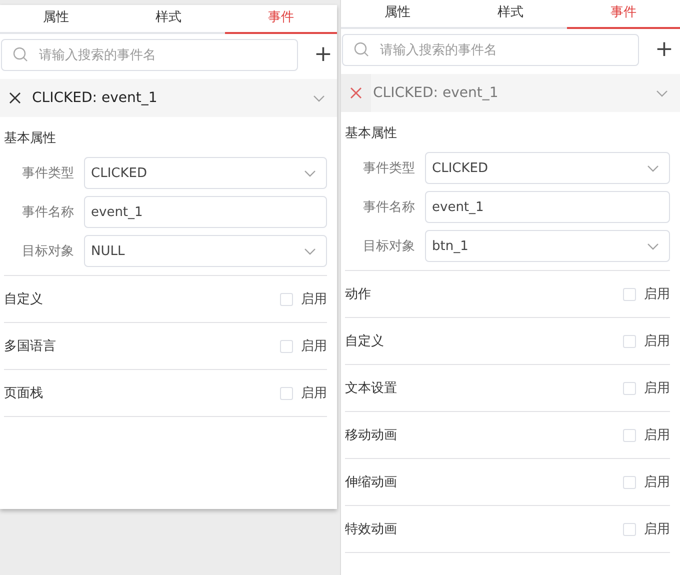 The image size is (680, 575). What do you see at coordinates (371, 435) in the screenshot?
I see `option-label: 移动动画` at bounding box center [371, 435].